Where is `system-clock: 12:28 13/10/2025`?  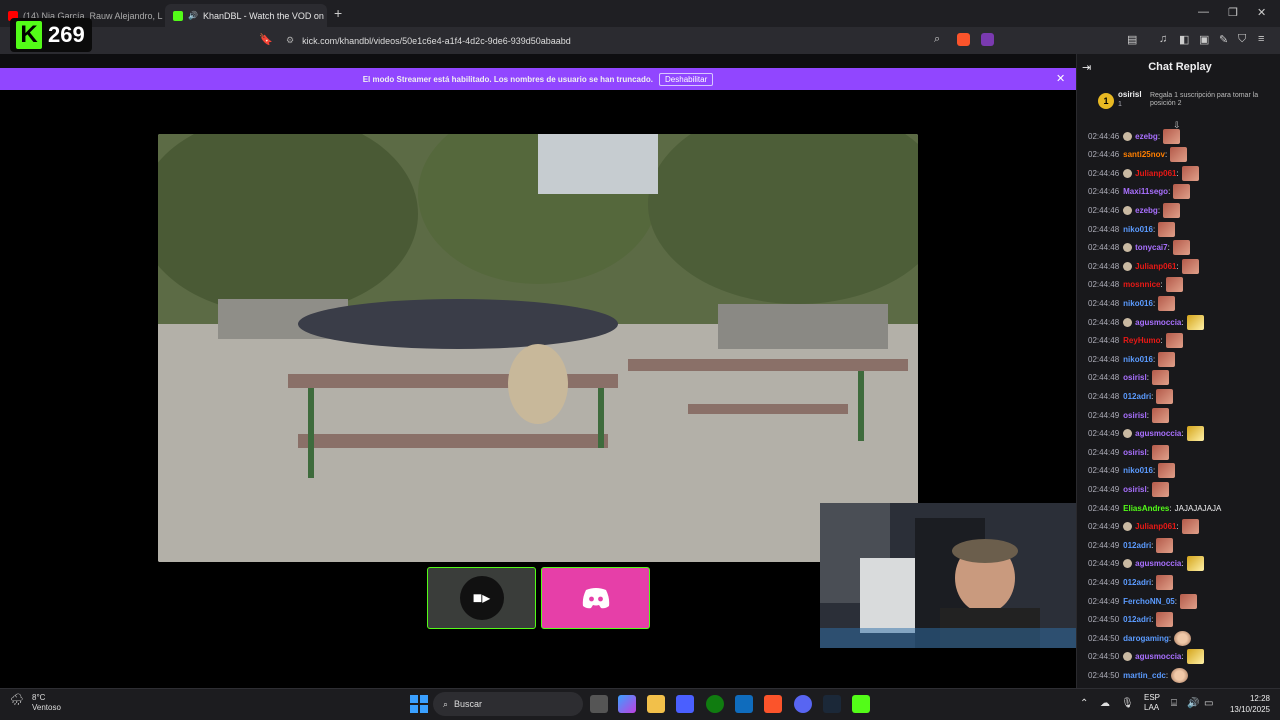 system-clock: 12:28 13/10/2025 is located at coordinates (1246, 704).